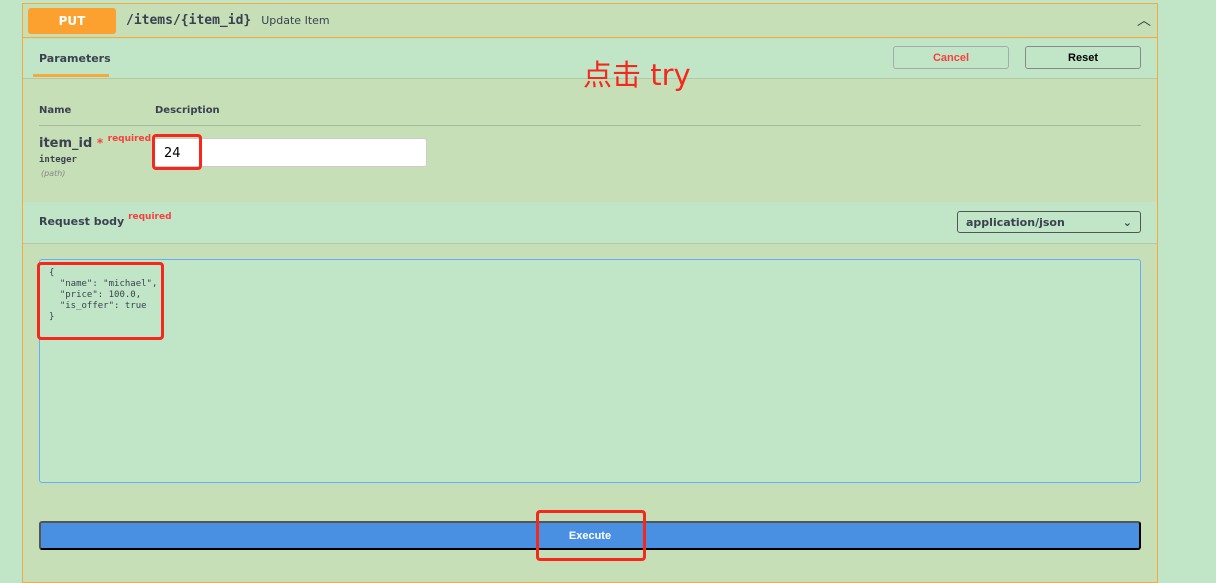 The height and width of the screenshot is (583, 1216). What do you see at coordinates (295, 20) in the screenshot?
I see `operation-summary-text: Update Item` at bounding box center [295, 20].